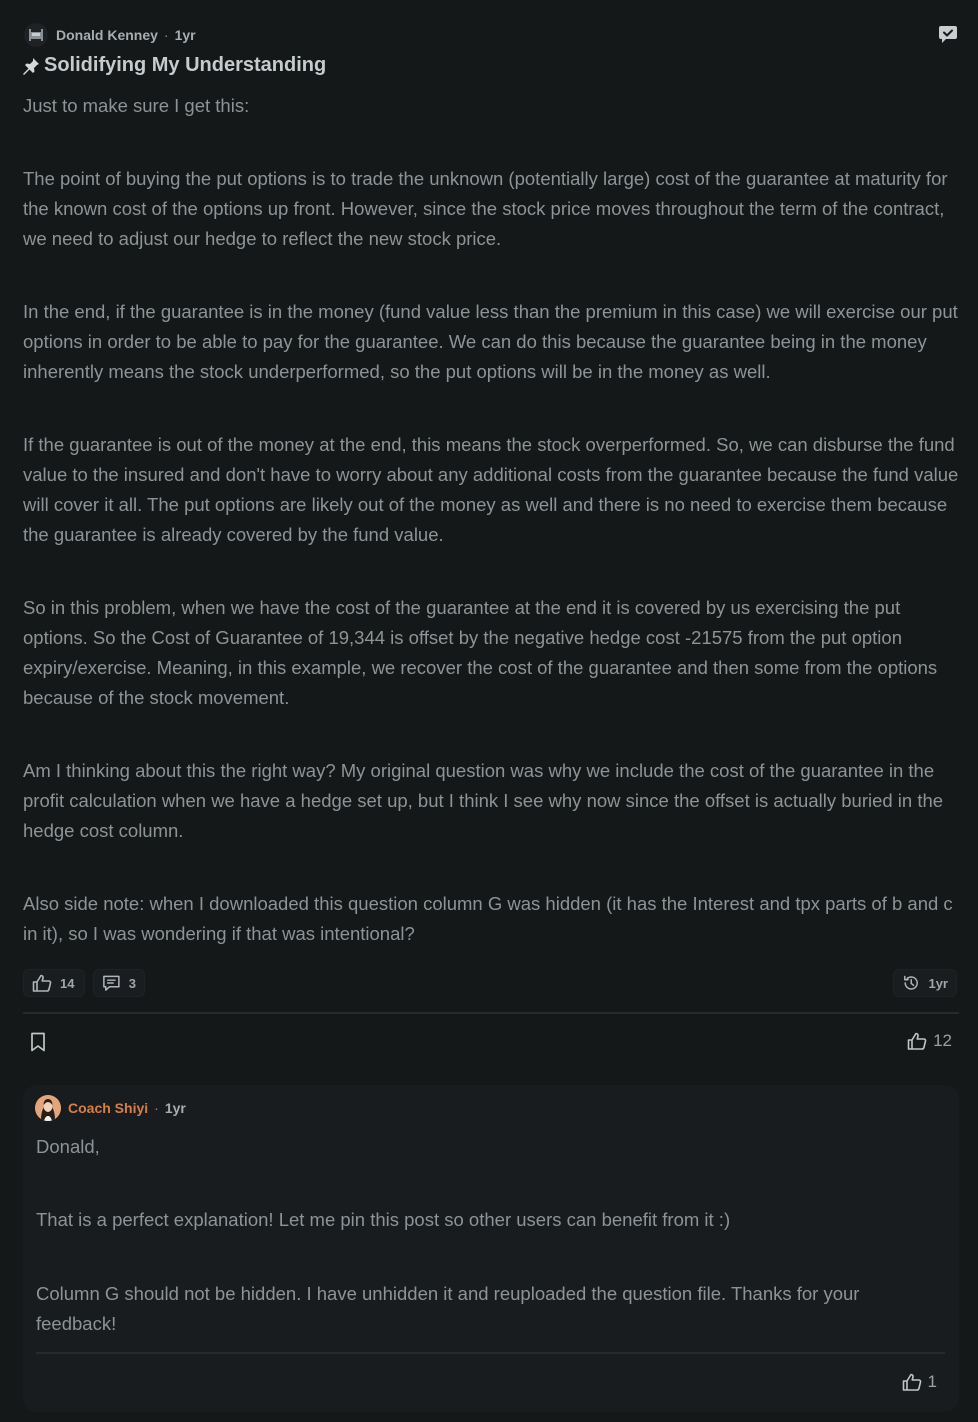 The width and height of the screenshot is (978, 1422). I want to click on like-count-button: 14, so click(54, 983).